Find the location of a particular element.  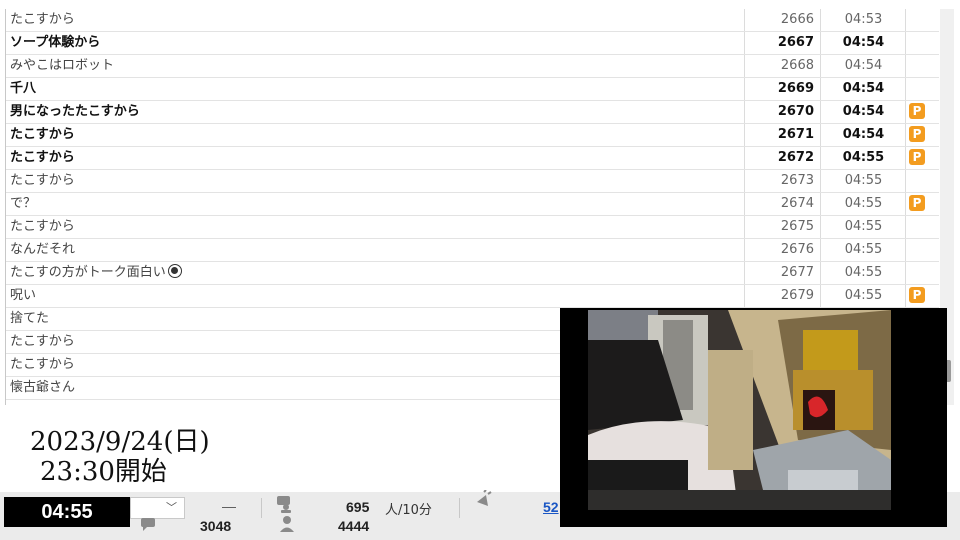

comment-text: で？ is located at coordinates (23, 203).